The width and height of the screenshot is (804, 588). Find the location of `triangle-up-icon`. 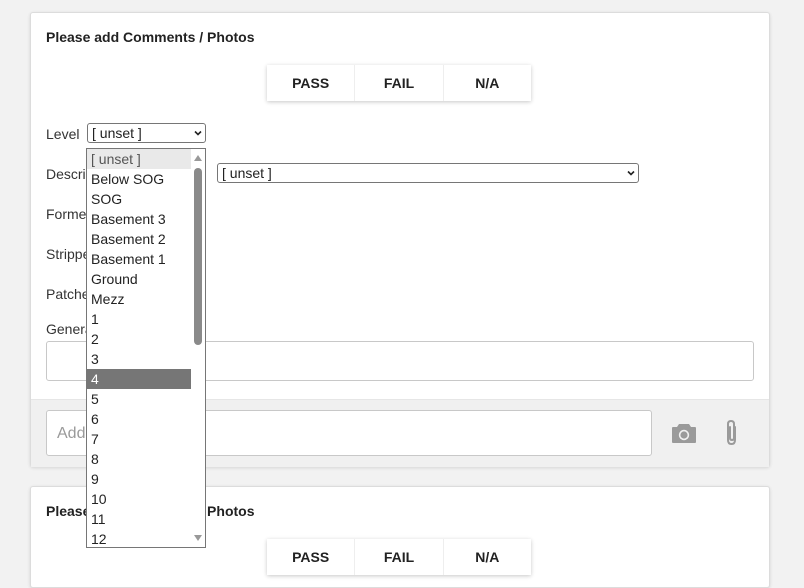

triangle-up-icon is located at coordinates (198, 158).